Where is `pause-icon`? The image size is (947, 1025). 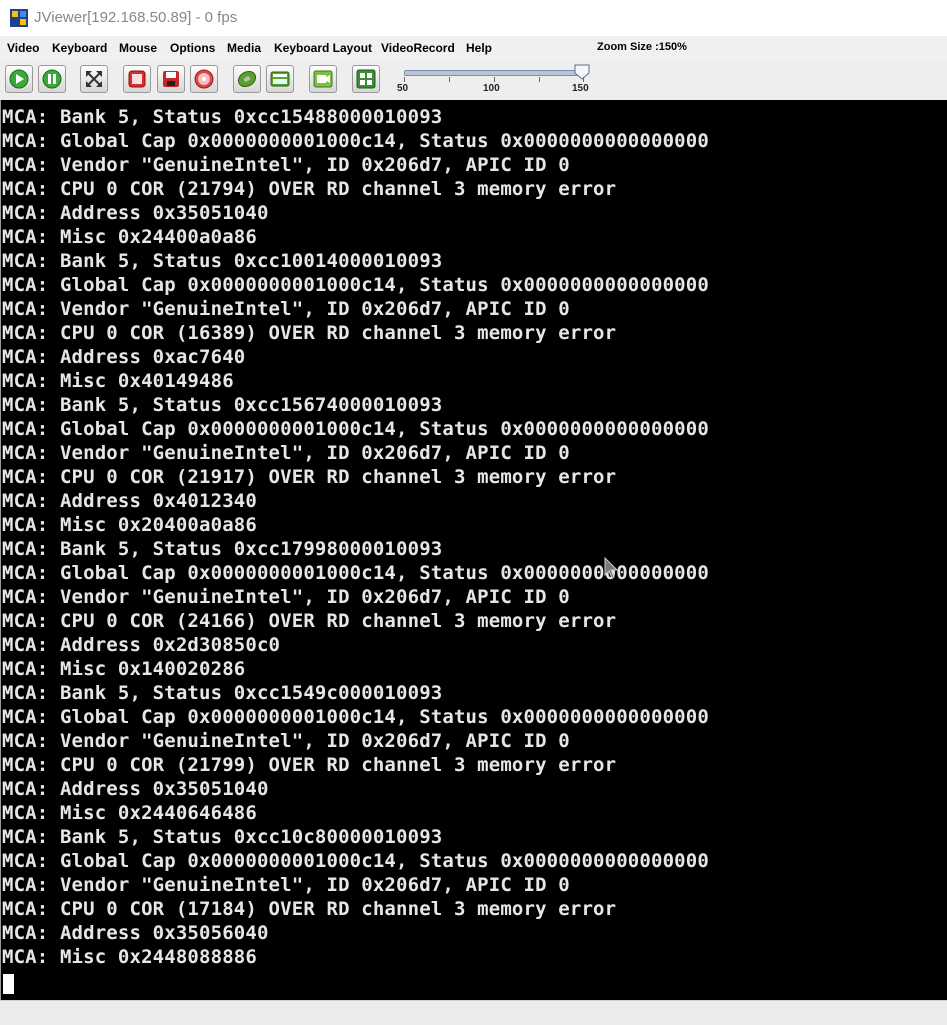 pause-icon is located at coordinates (52, 79).